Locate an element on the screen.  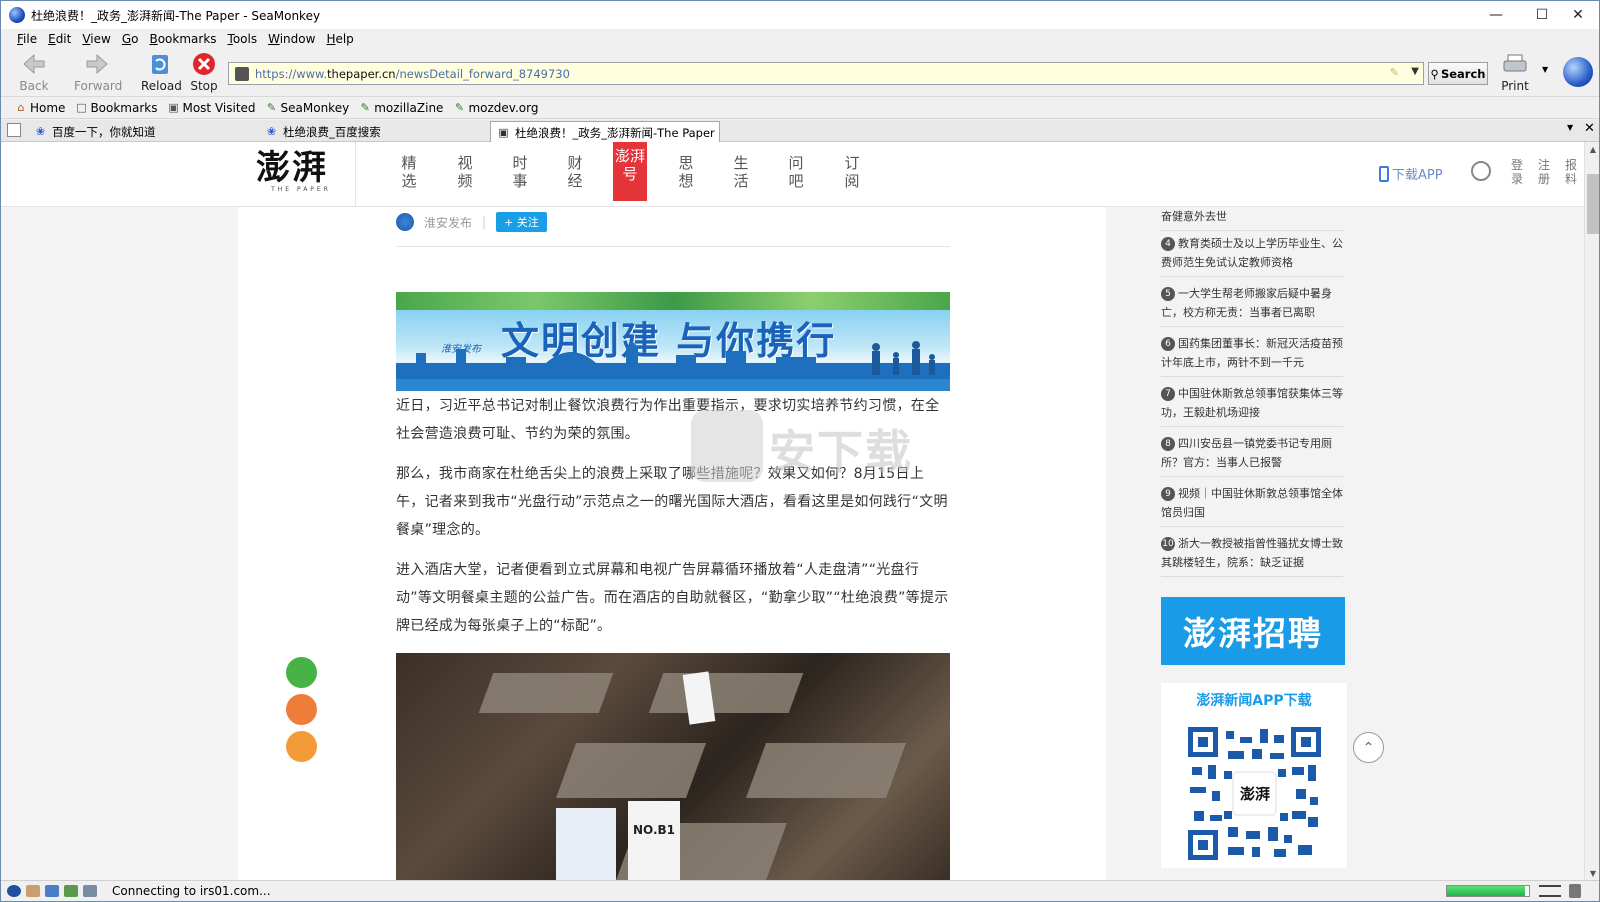
thepaper-logo: 澎湃 THE PAPER is located at coordinates (301, 173).